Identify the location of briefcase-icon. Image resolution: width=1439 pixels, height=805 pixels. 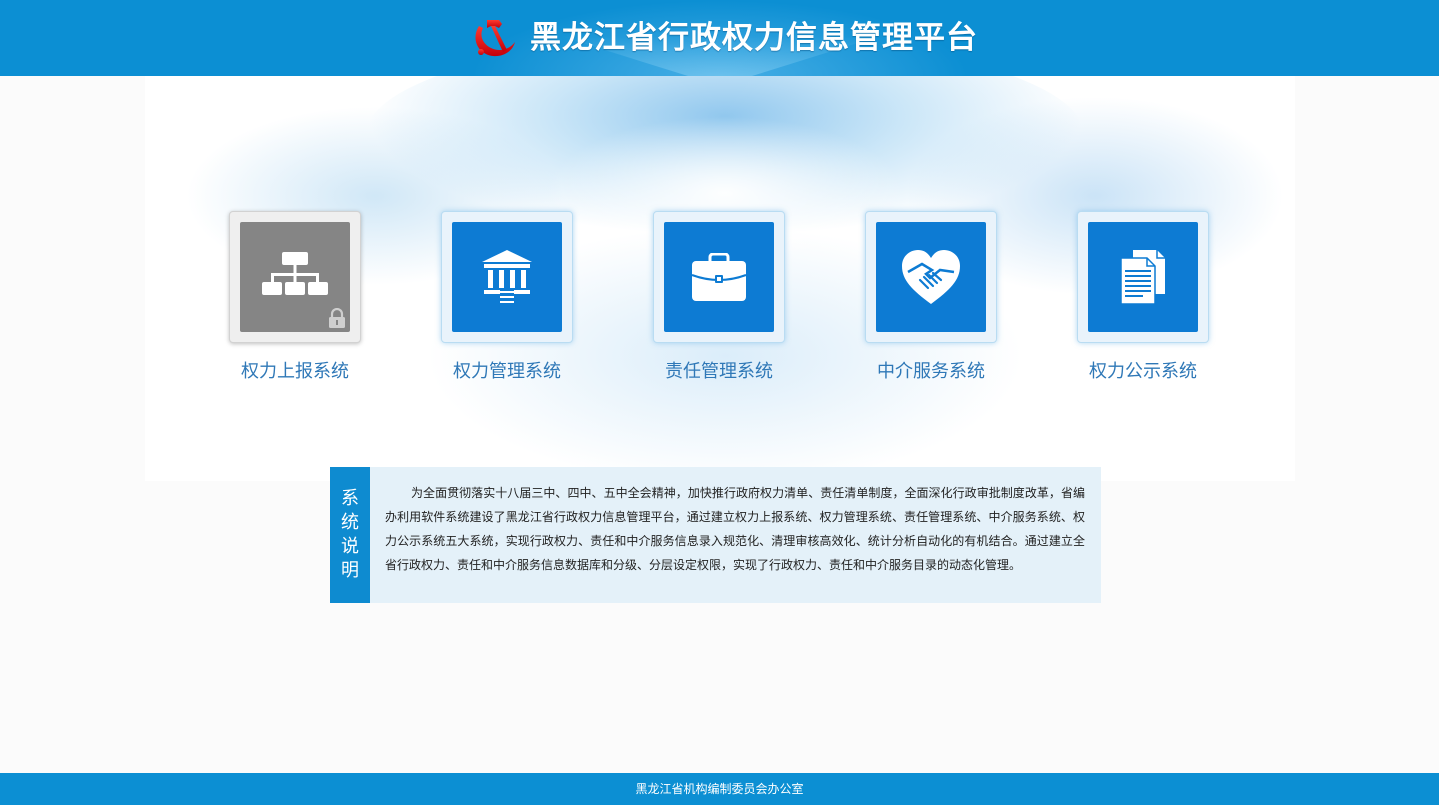
(719, 277).